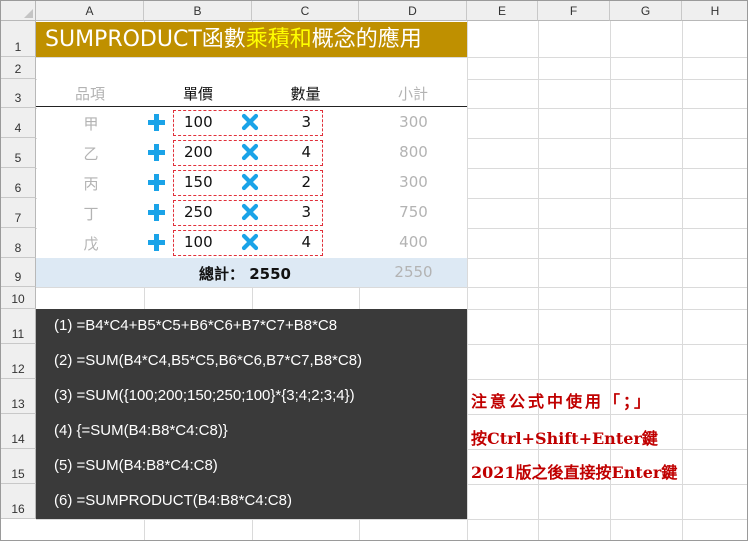 The width and height of the screenshot is (748, 541). I want to click on row-header-3: 3, so click(18, 93).